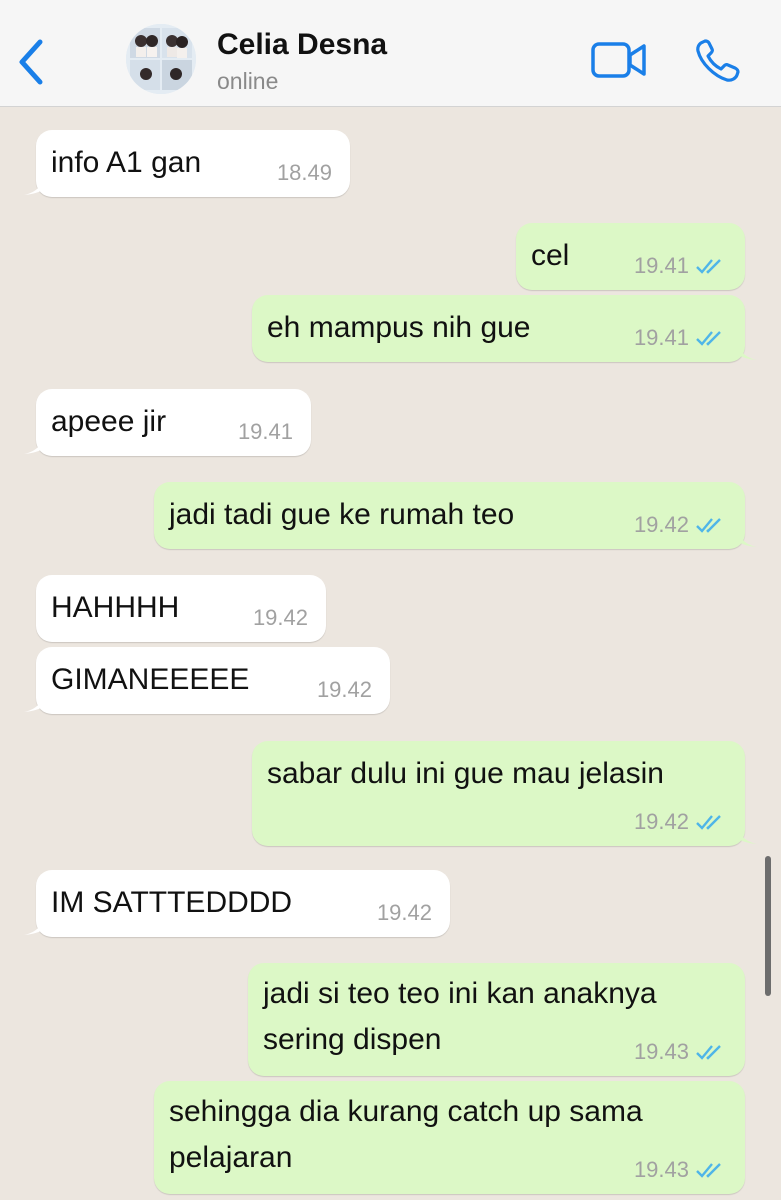 The image size is (781, 1200). I want to click on message-text: info A1 gan, so click(126, 162).